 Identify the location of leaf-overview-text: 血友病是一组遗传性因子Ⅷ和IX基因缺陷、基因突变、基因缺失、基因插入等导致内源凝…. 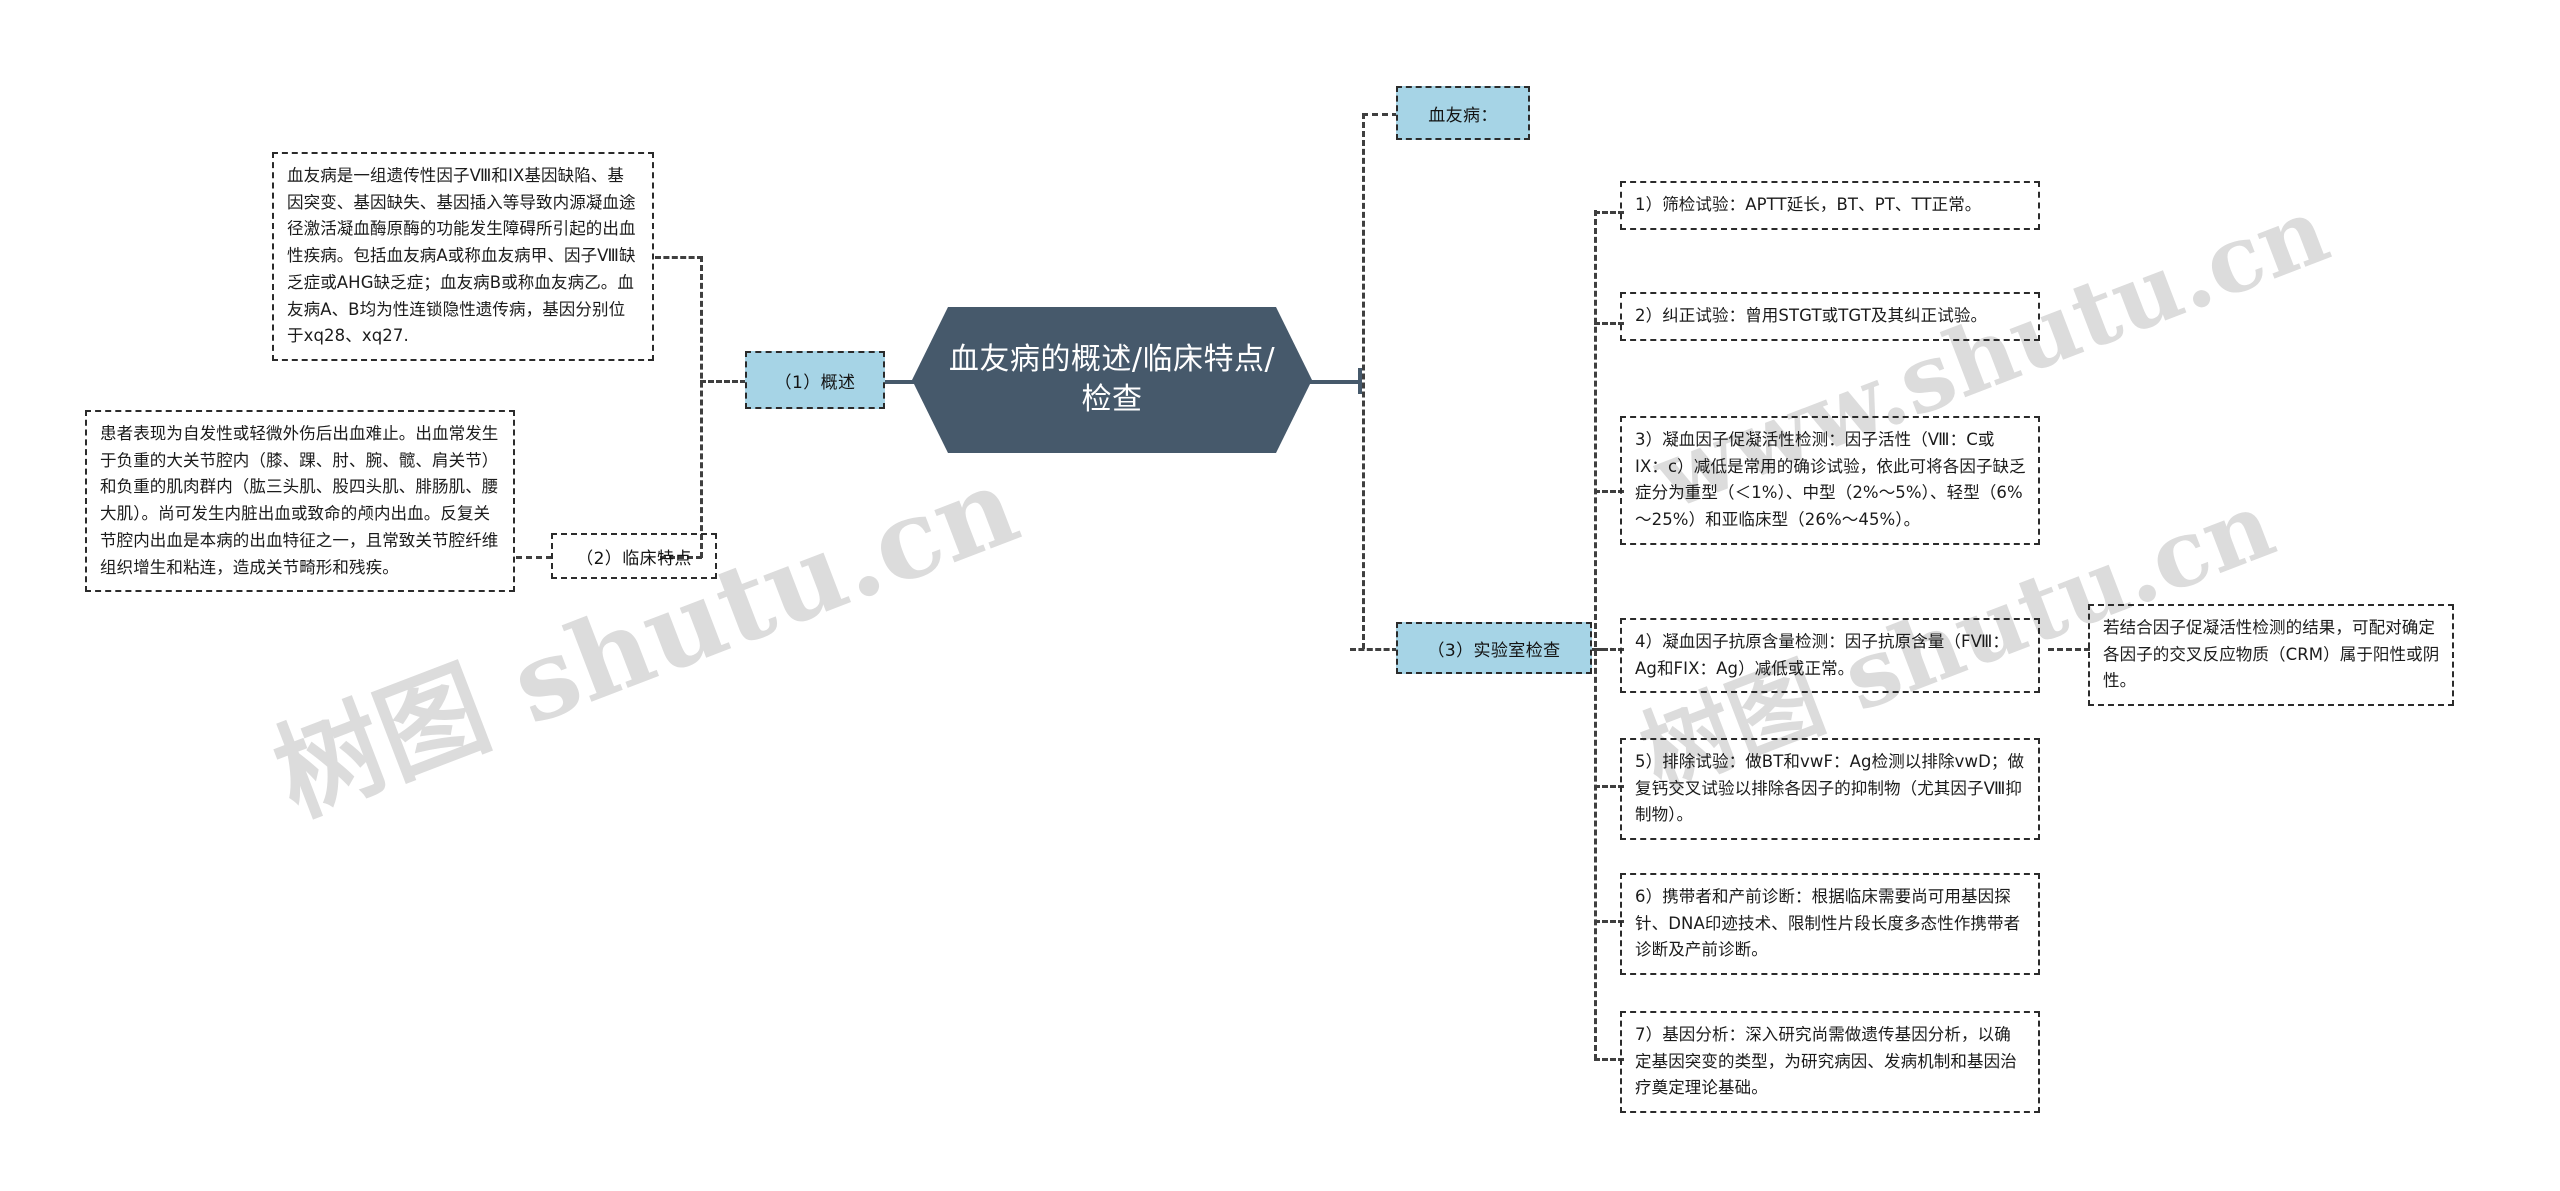
(463, 257).